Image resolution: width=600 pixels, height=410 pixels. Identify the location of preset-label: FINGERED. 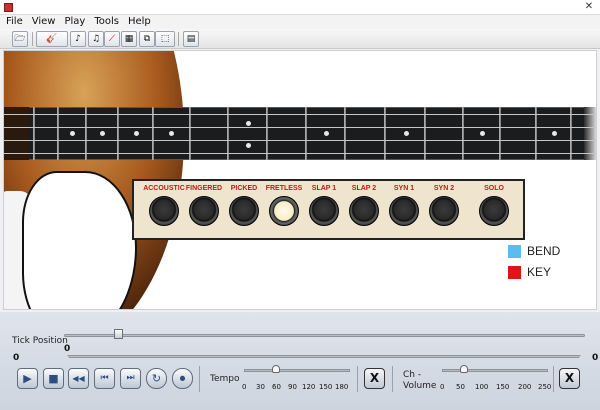
(204, 188).